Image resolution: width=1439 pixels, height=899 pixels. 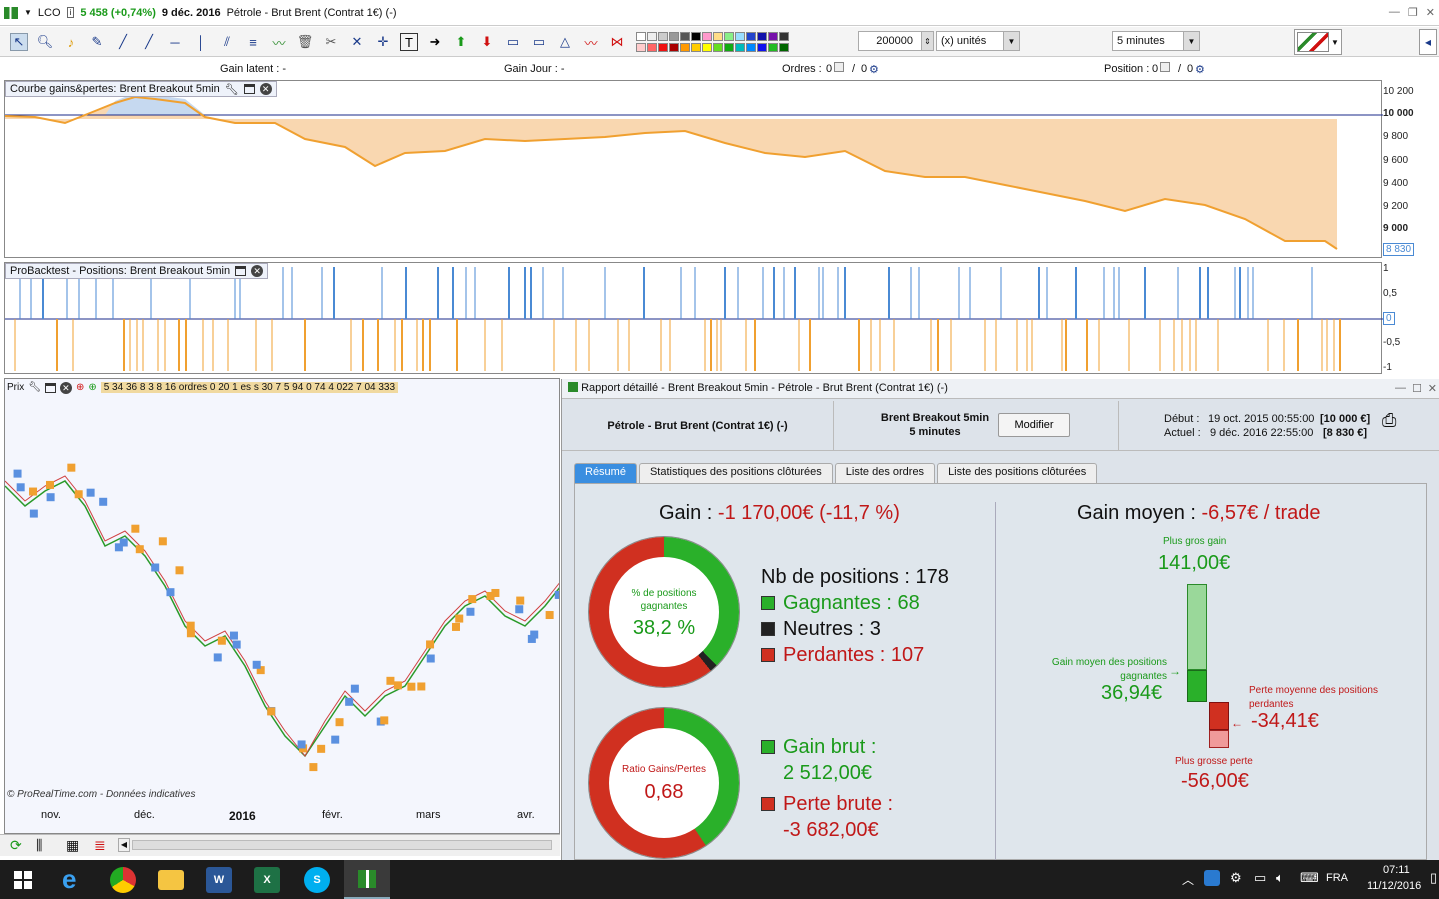 I want to click on indicator-button: ▼, so click(x=1318, y=42).